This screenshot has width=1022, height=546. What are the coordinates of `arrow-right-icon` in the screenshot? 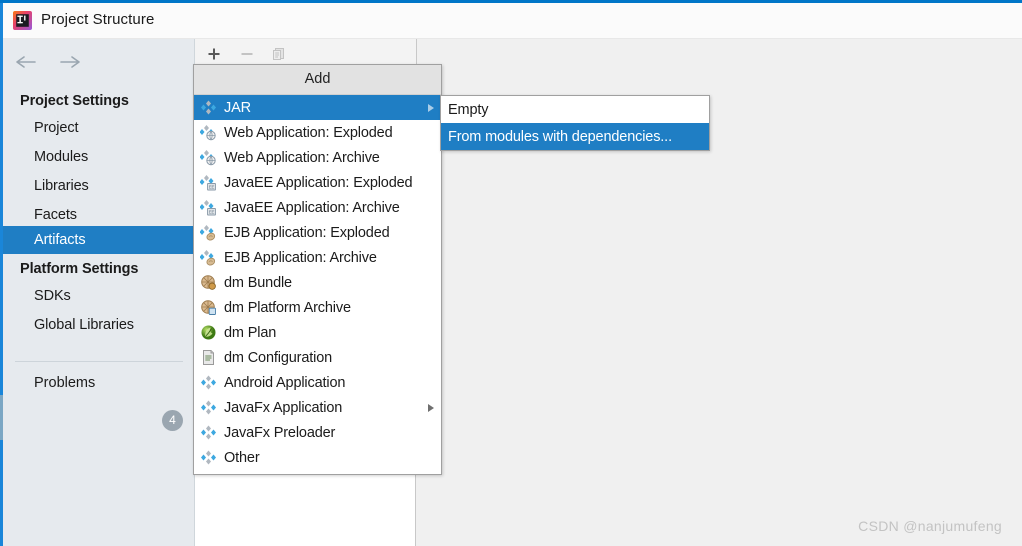 It's located at (70, 62).